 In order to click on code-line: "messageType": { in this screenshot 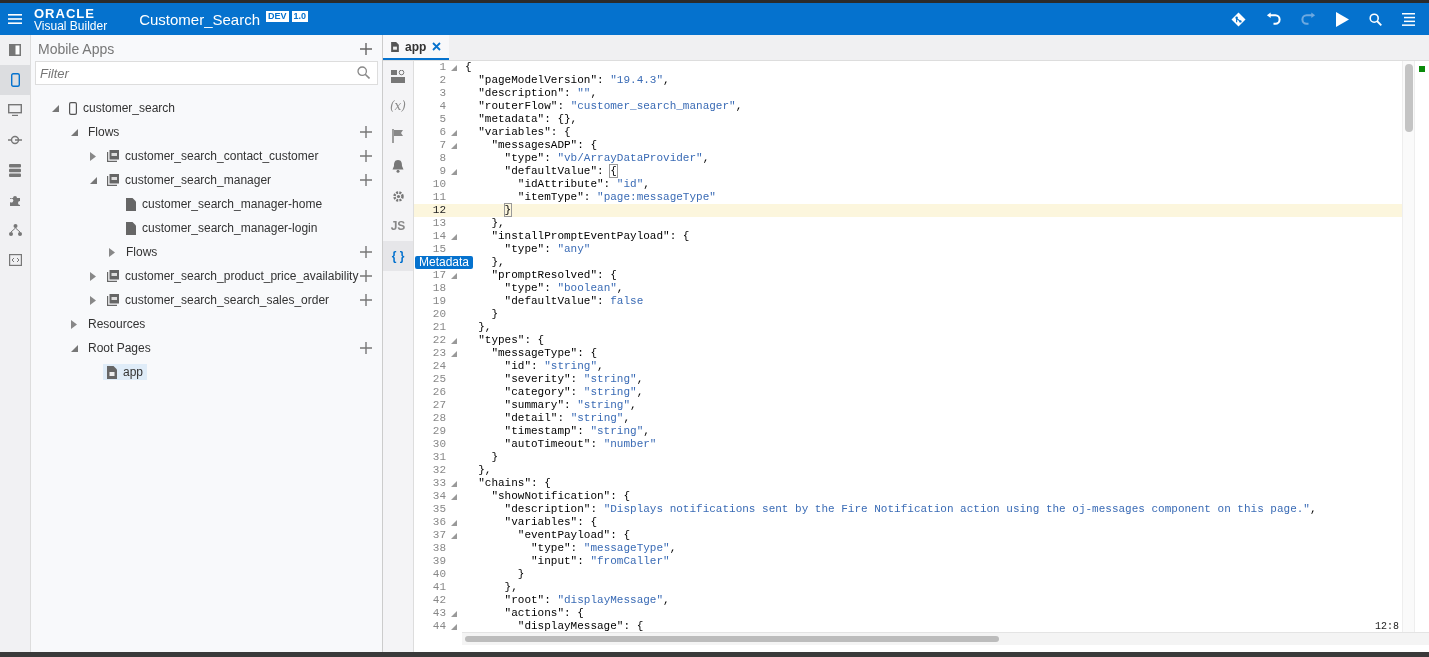, I will do `click(544, 353)`.